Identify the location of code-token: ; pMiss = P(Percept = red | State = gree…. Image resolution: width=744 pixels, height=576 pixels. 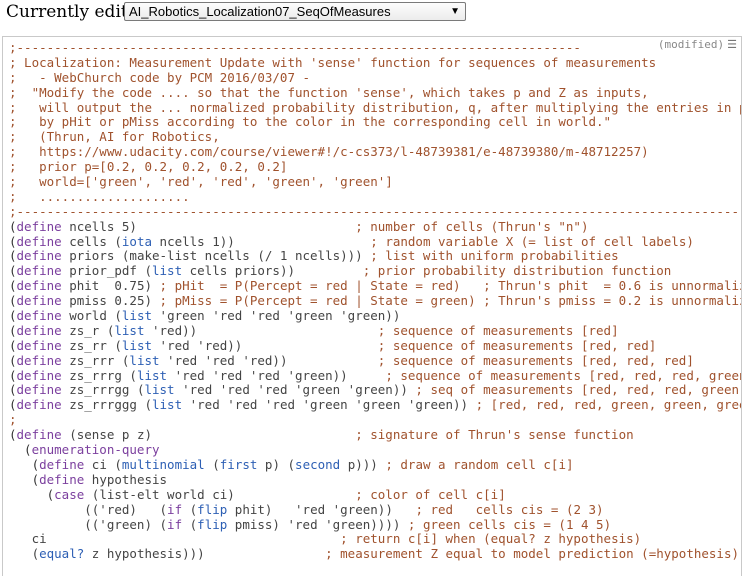
(450, 301).